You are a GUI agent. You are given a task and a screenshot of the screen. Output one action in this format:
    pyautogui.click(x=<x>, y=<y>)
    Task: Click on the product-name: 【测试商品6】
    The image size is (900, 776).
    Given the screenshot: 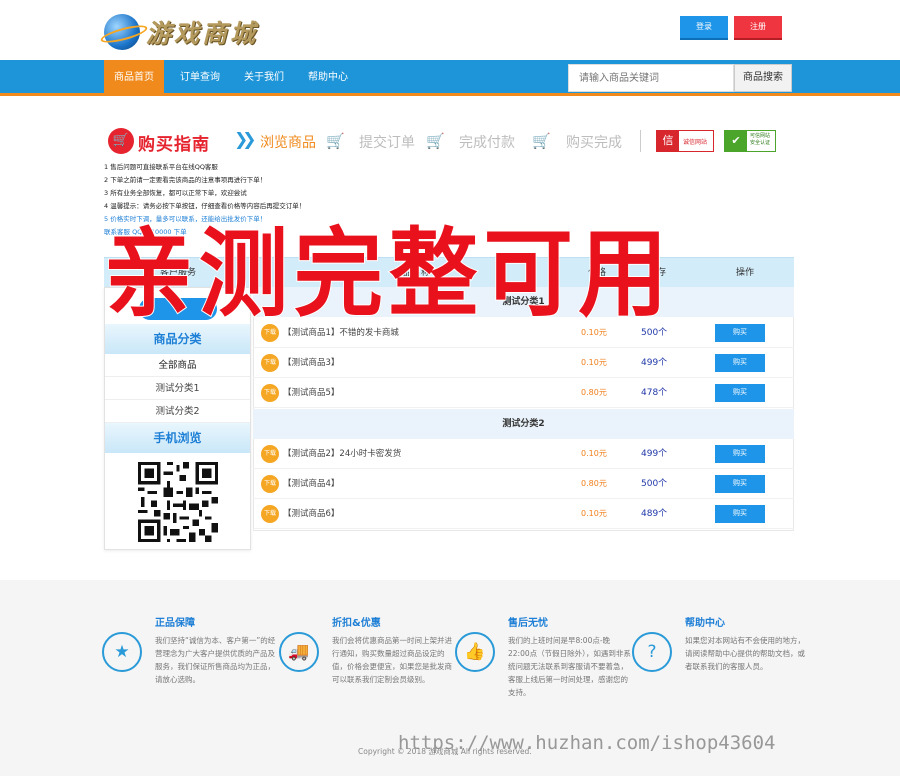 What is the action you would take?
    pyautogui.click(x=311, y=514)
    